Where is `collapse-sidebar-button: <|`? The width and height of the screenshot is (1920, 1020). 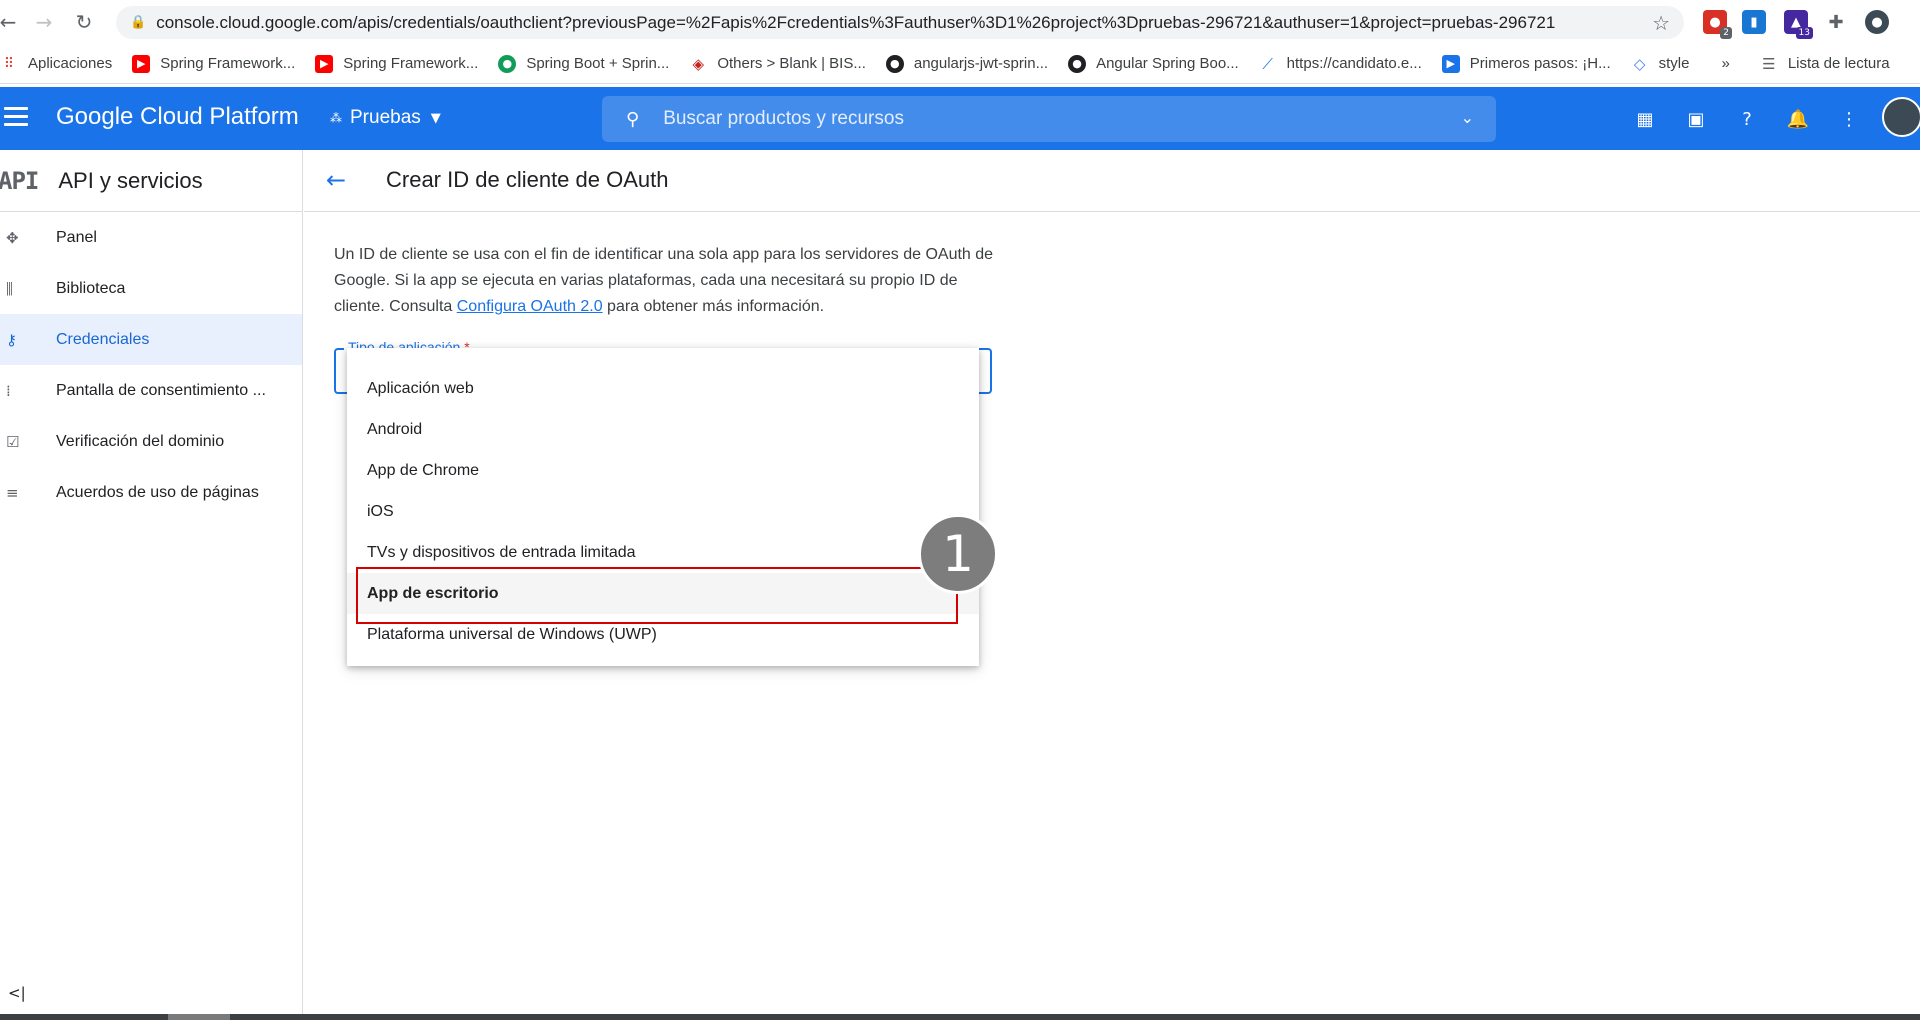 collapse-sidebar-button: <| is located at coordinates (17, 993).